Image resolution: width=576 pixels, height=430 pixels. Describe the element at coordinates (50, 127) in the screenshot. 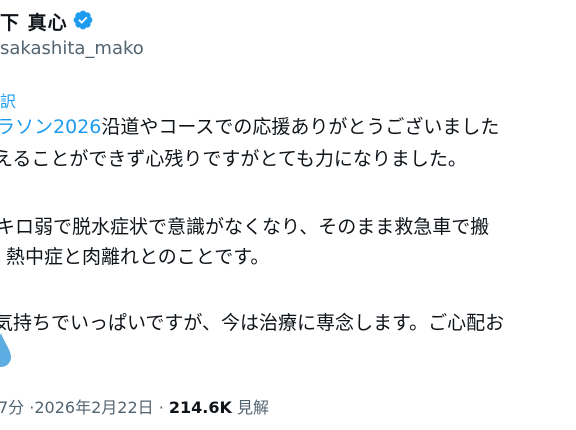

I see `hashtag-link: ラソン2026` at that location.